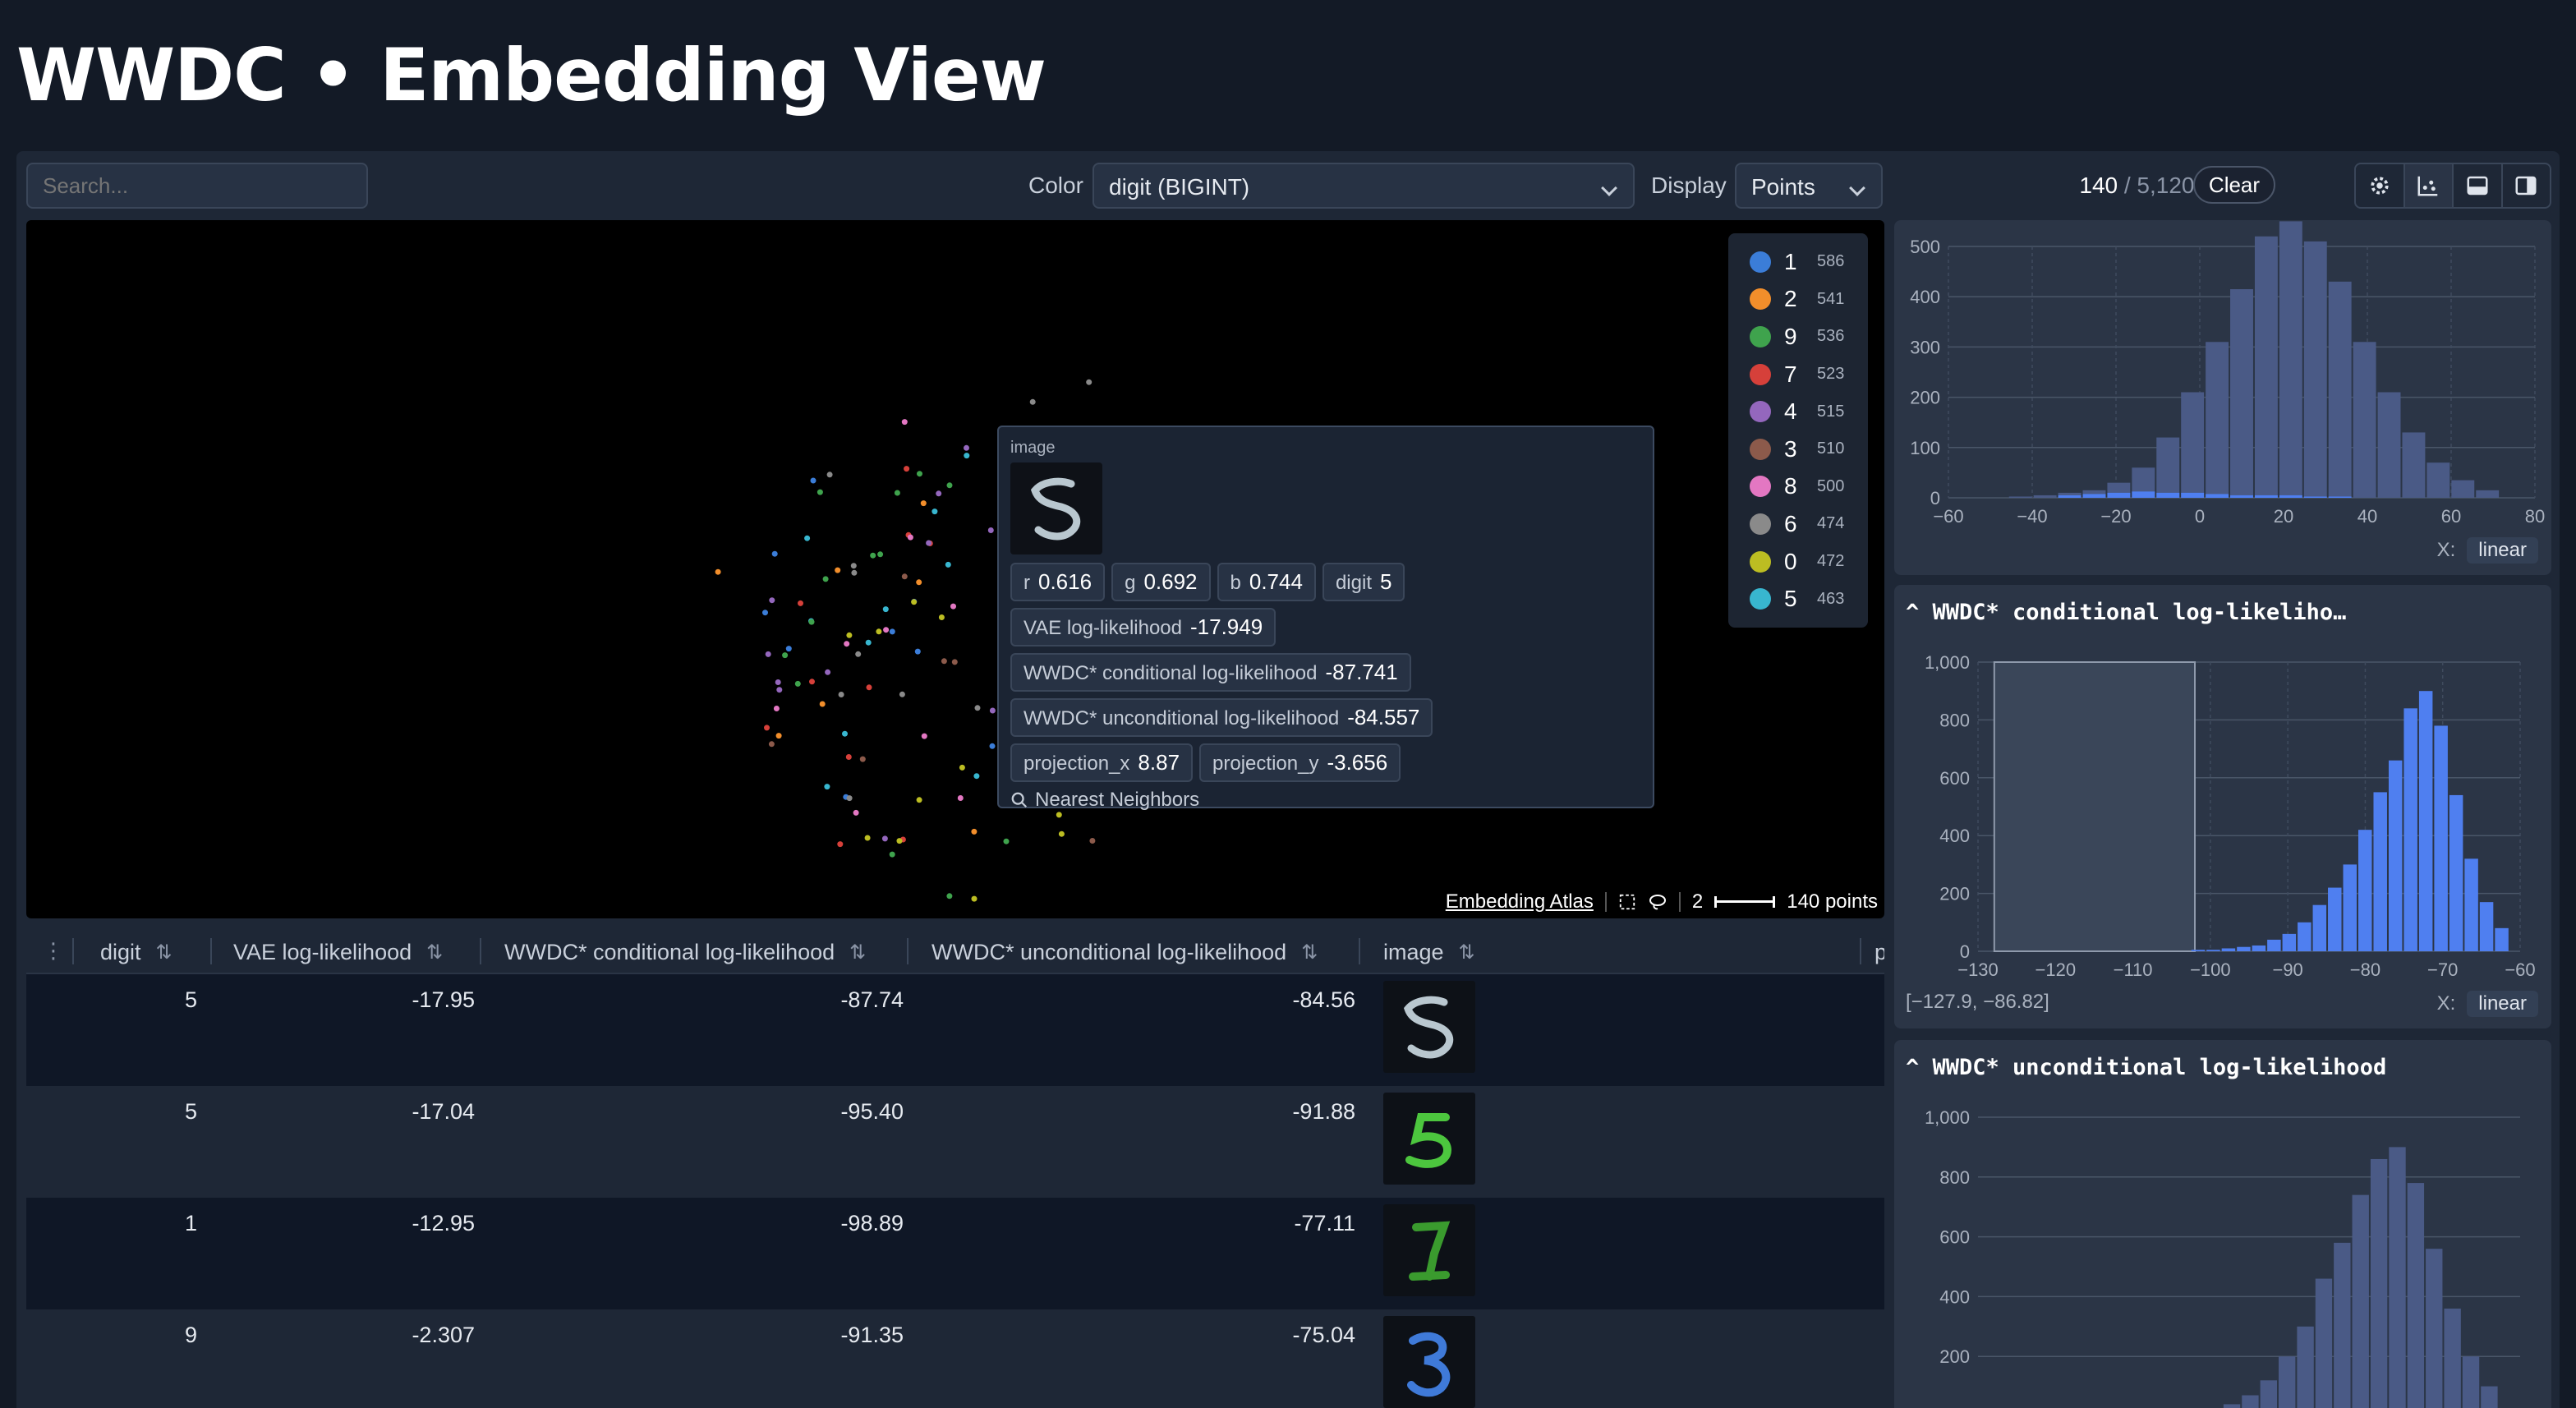 This screenshot has height=1408, width=2576. What do you see at coordinates (1760, 561) in the screenshot?
I see `legend-swatch` at bounding box center [1760, 561].